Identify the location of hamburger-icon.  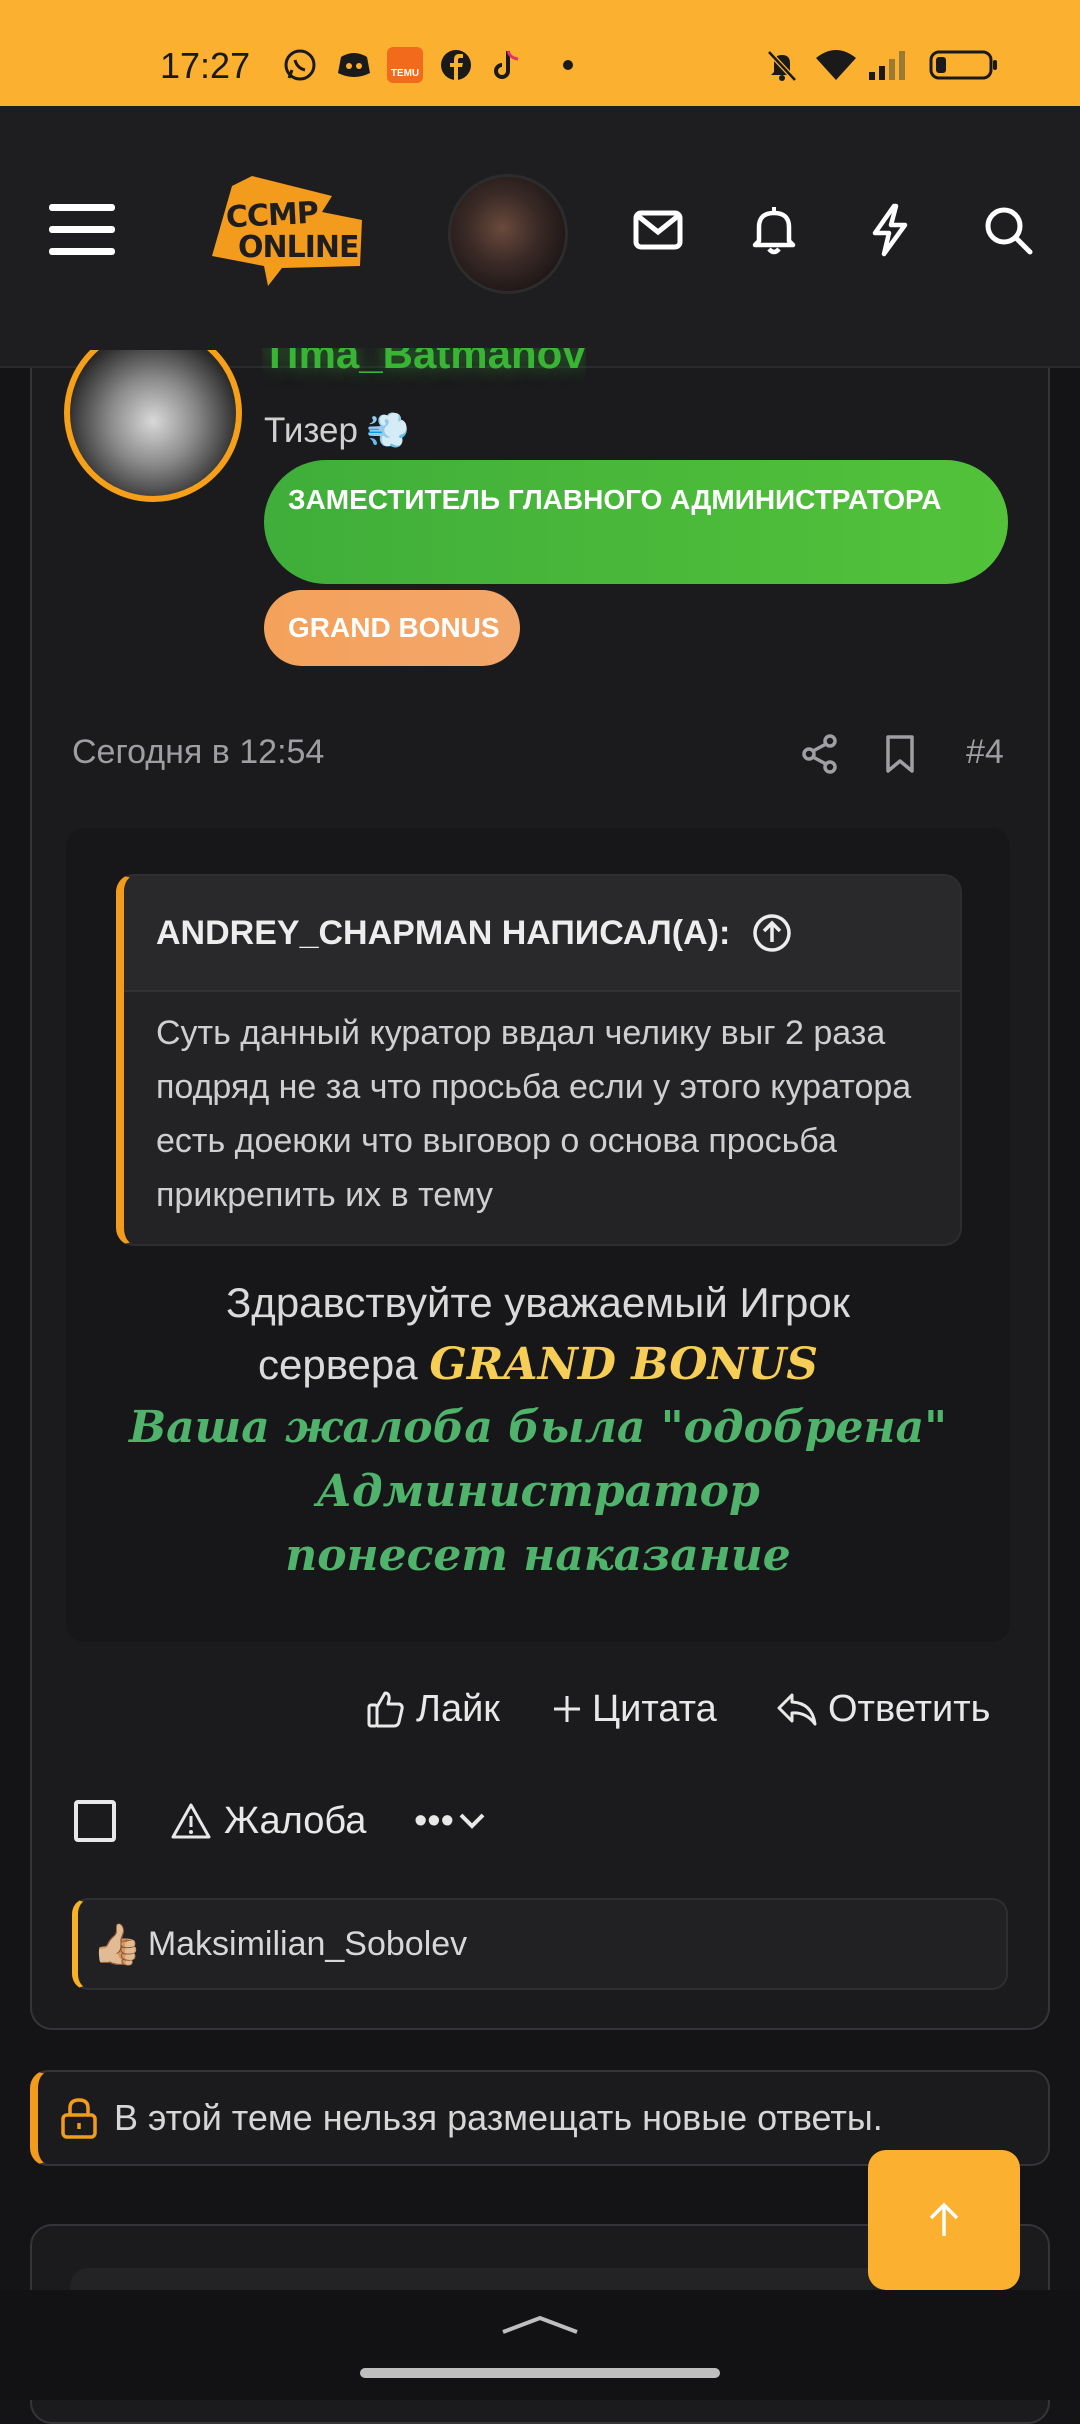
(82, 229).